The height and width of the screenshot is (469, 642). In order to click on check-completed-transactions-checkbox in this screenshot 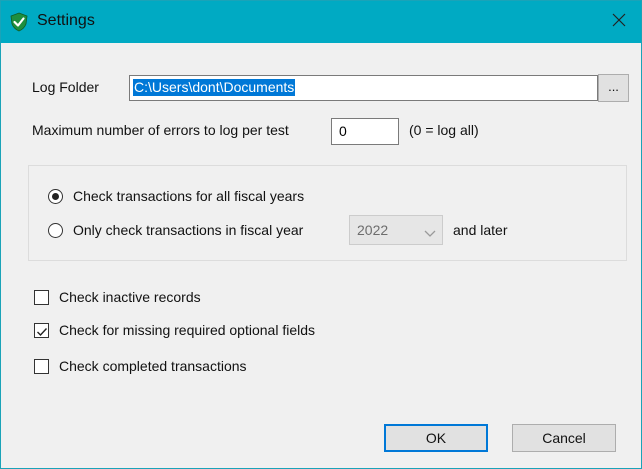, I will do `click(41, 366)`.